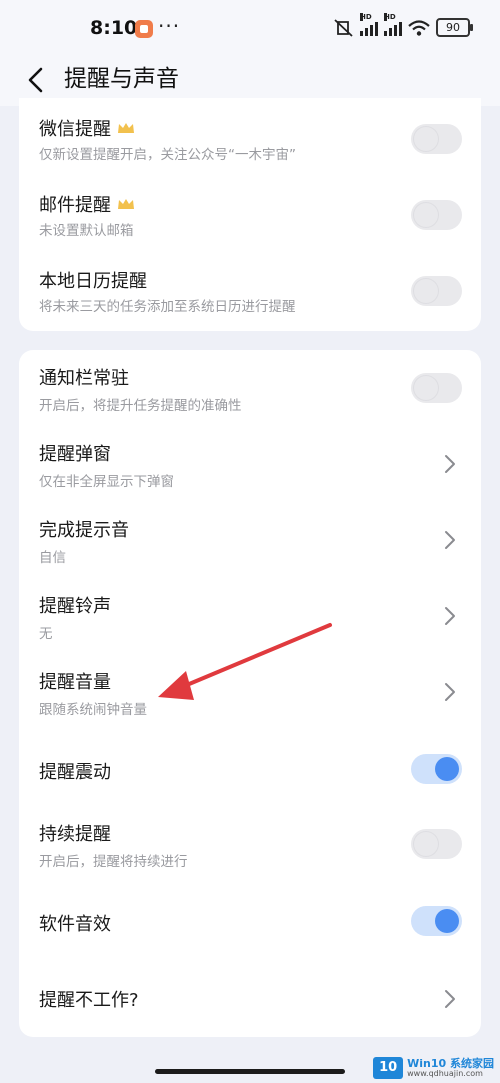 The height and width of the screenshot is (1083, 500). Describe the element at coordinates (245, 661) in the screenshot. I see `annotation-arrow` at that location.